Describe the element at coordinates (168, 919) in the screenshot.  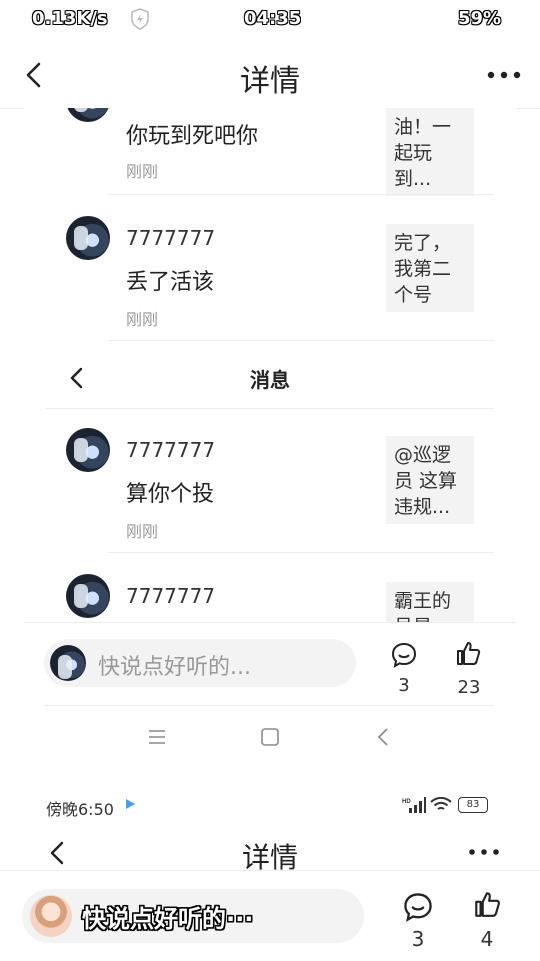
I see `comment-placeholder: 快说点好听的···` at that location.